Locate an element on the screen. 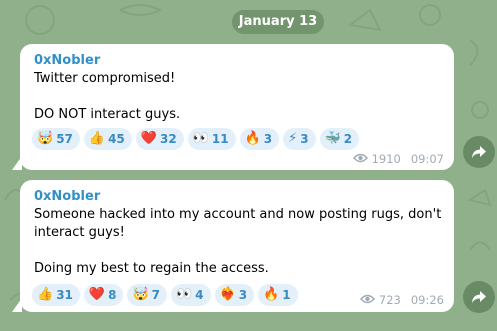 This screenshot has height=331, width=497. reaction-thumbs-up: 👍 45 is located at coordinates (107, 139).